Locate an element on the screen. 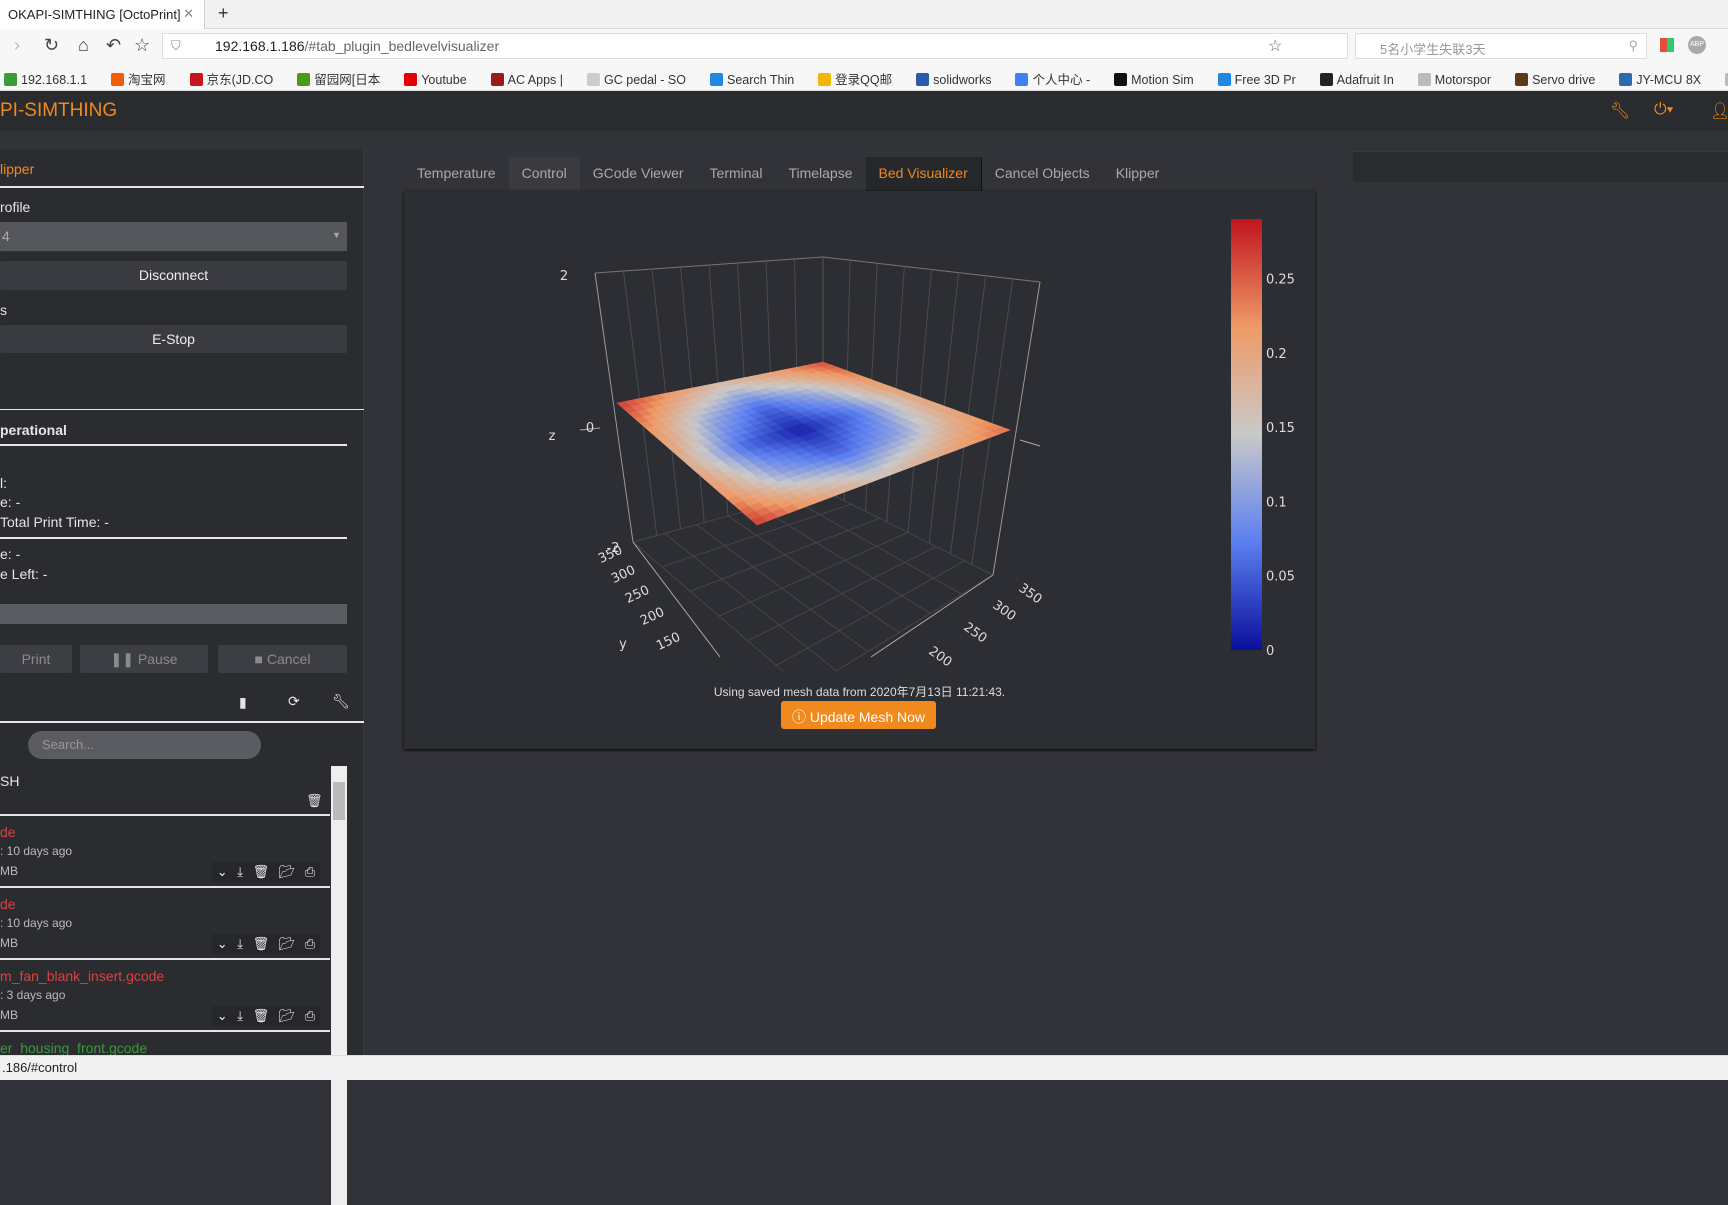  bookmark-item: solidworks is located at coordinates (959, 80).